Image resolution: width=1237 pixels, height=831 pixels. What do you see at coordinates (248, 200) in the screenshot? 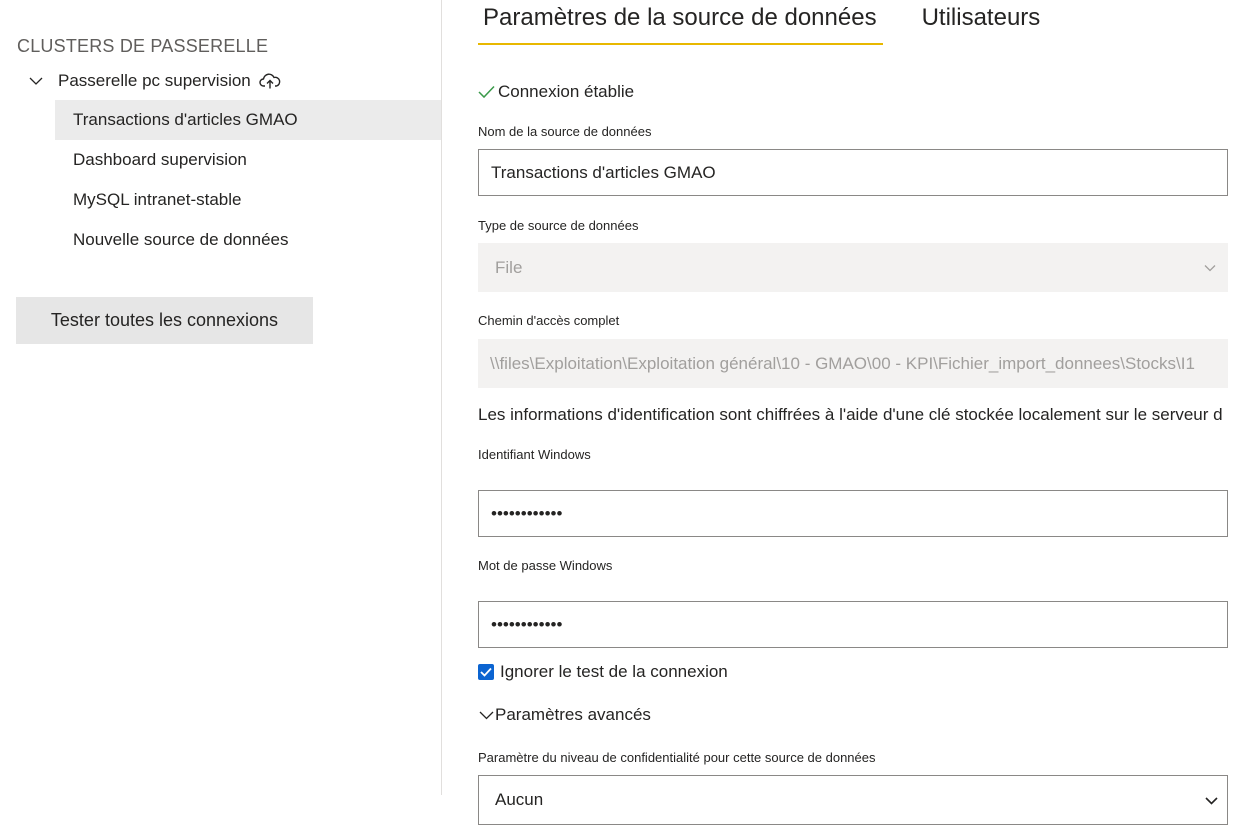
I see `datasource-item-mysql: MySQL intranet-stable` at bounding box center [248, 200].